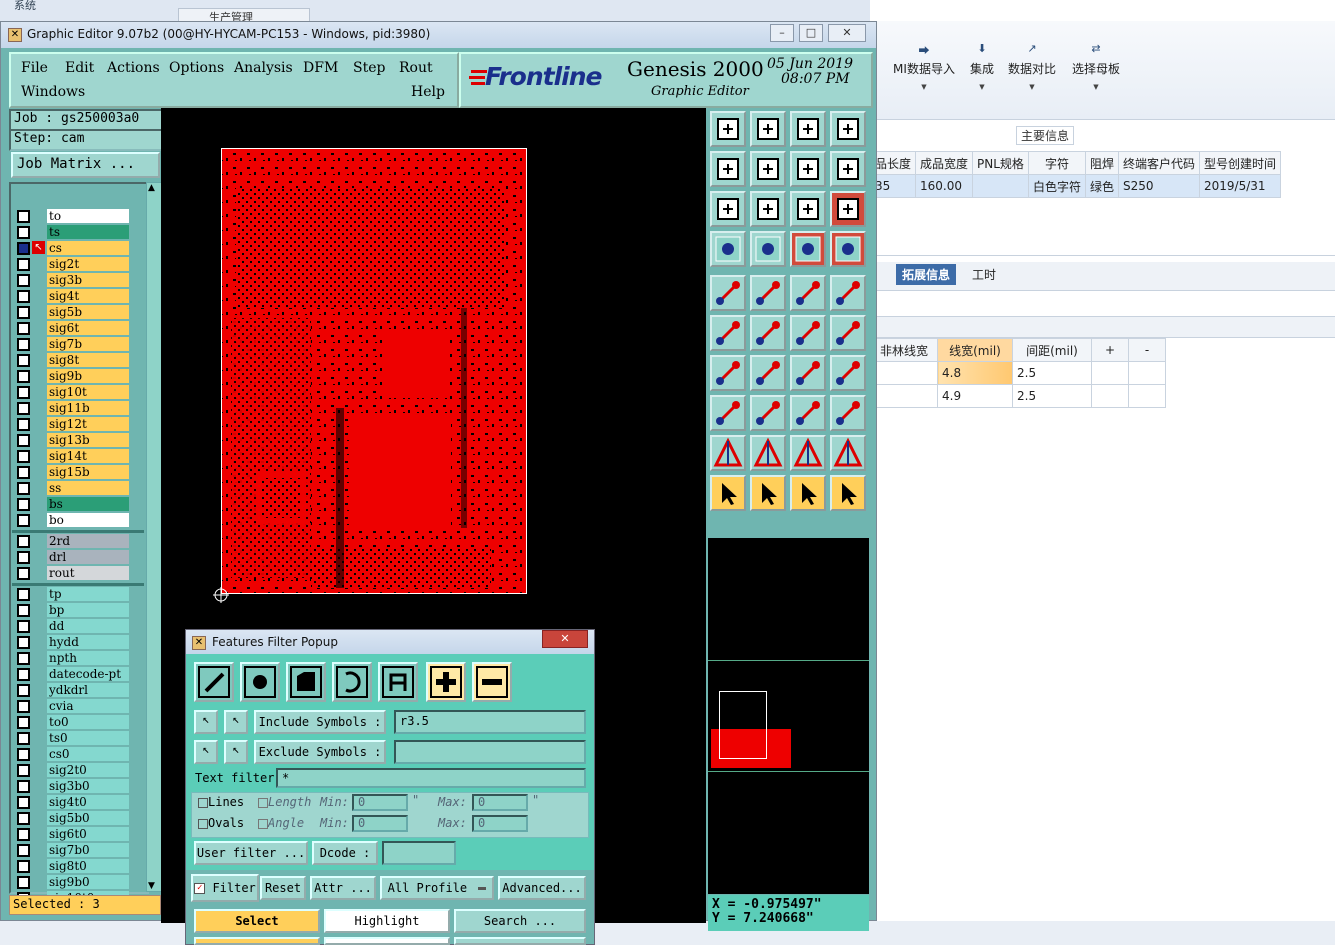 This screenshot has width=1335, height=945. Describe the element at coordinates (88, 424) in the screenshot. I see `layer-row: sig12t` at that location.